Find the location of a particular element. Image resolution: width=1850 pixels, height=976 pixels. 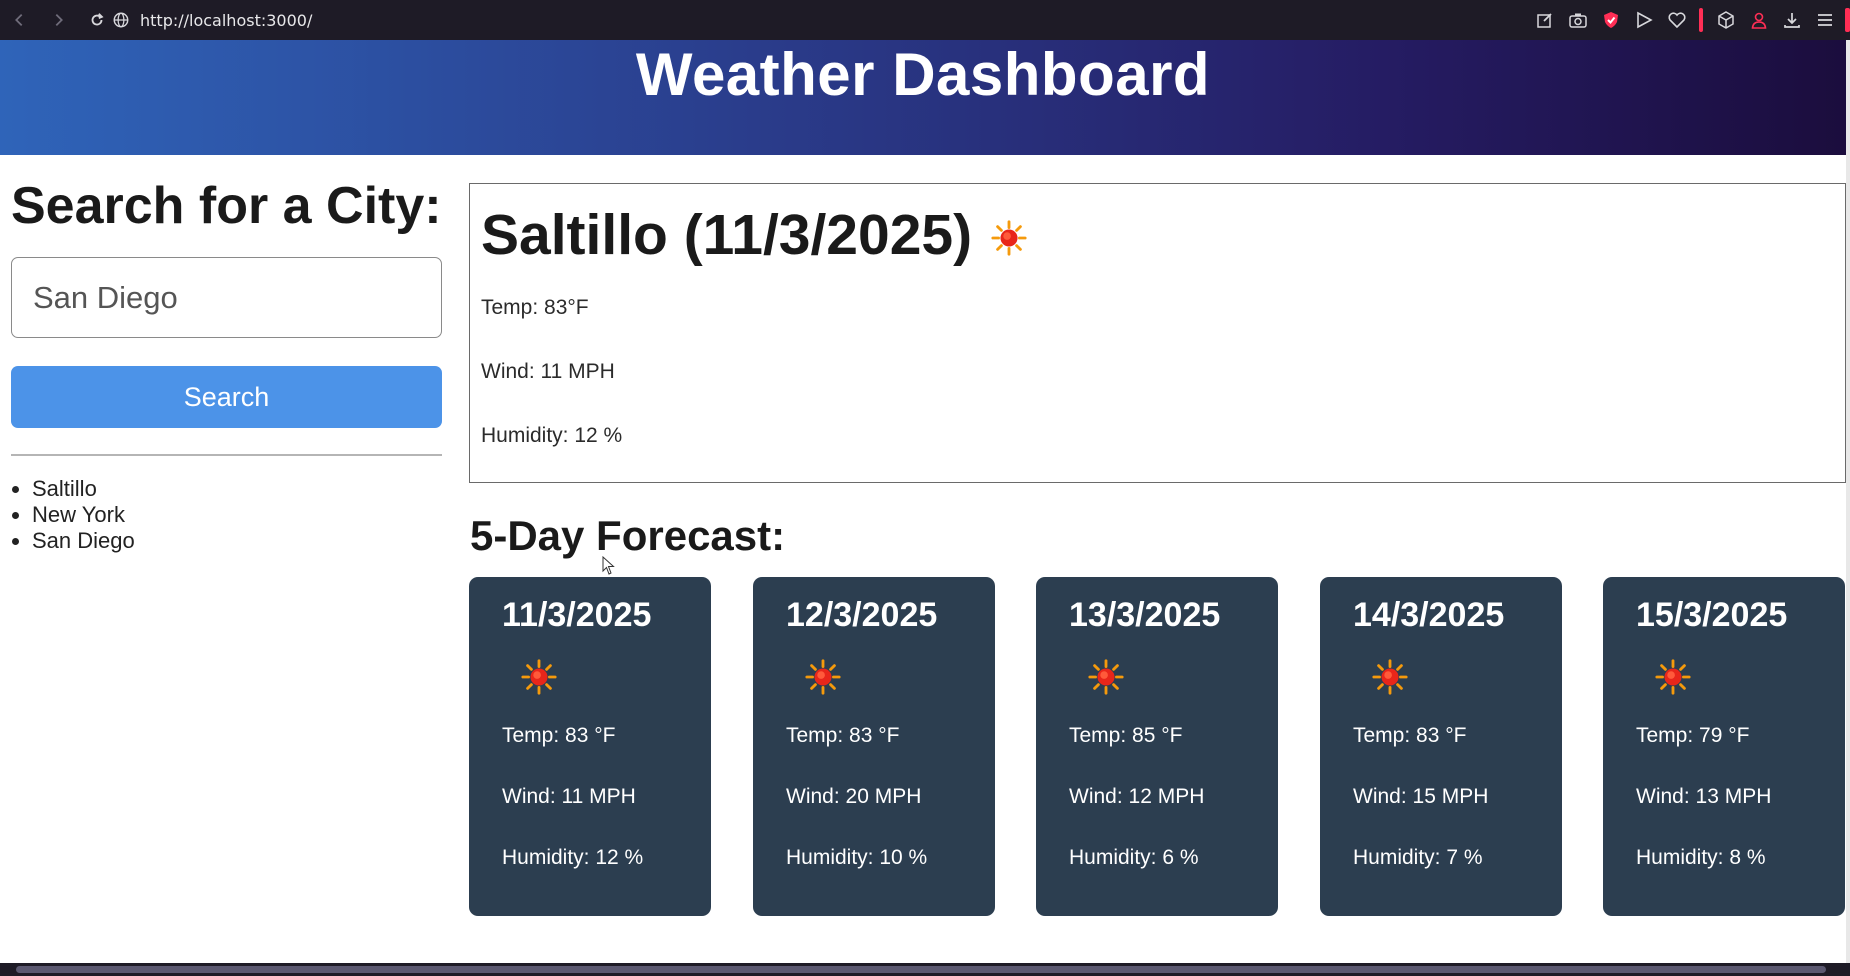

forecast-date: 13/3/2025 is located at coordinates (1145, 615).